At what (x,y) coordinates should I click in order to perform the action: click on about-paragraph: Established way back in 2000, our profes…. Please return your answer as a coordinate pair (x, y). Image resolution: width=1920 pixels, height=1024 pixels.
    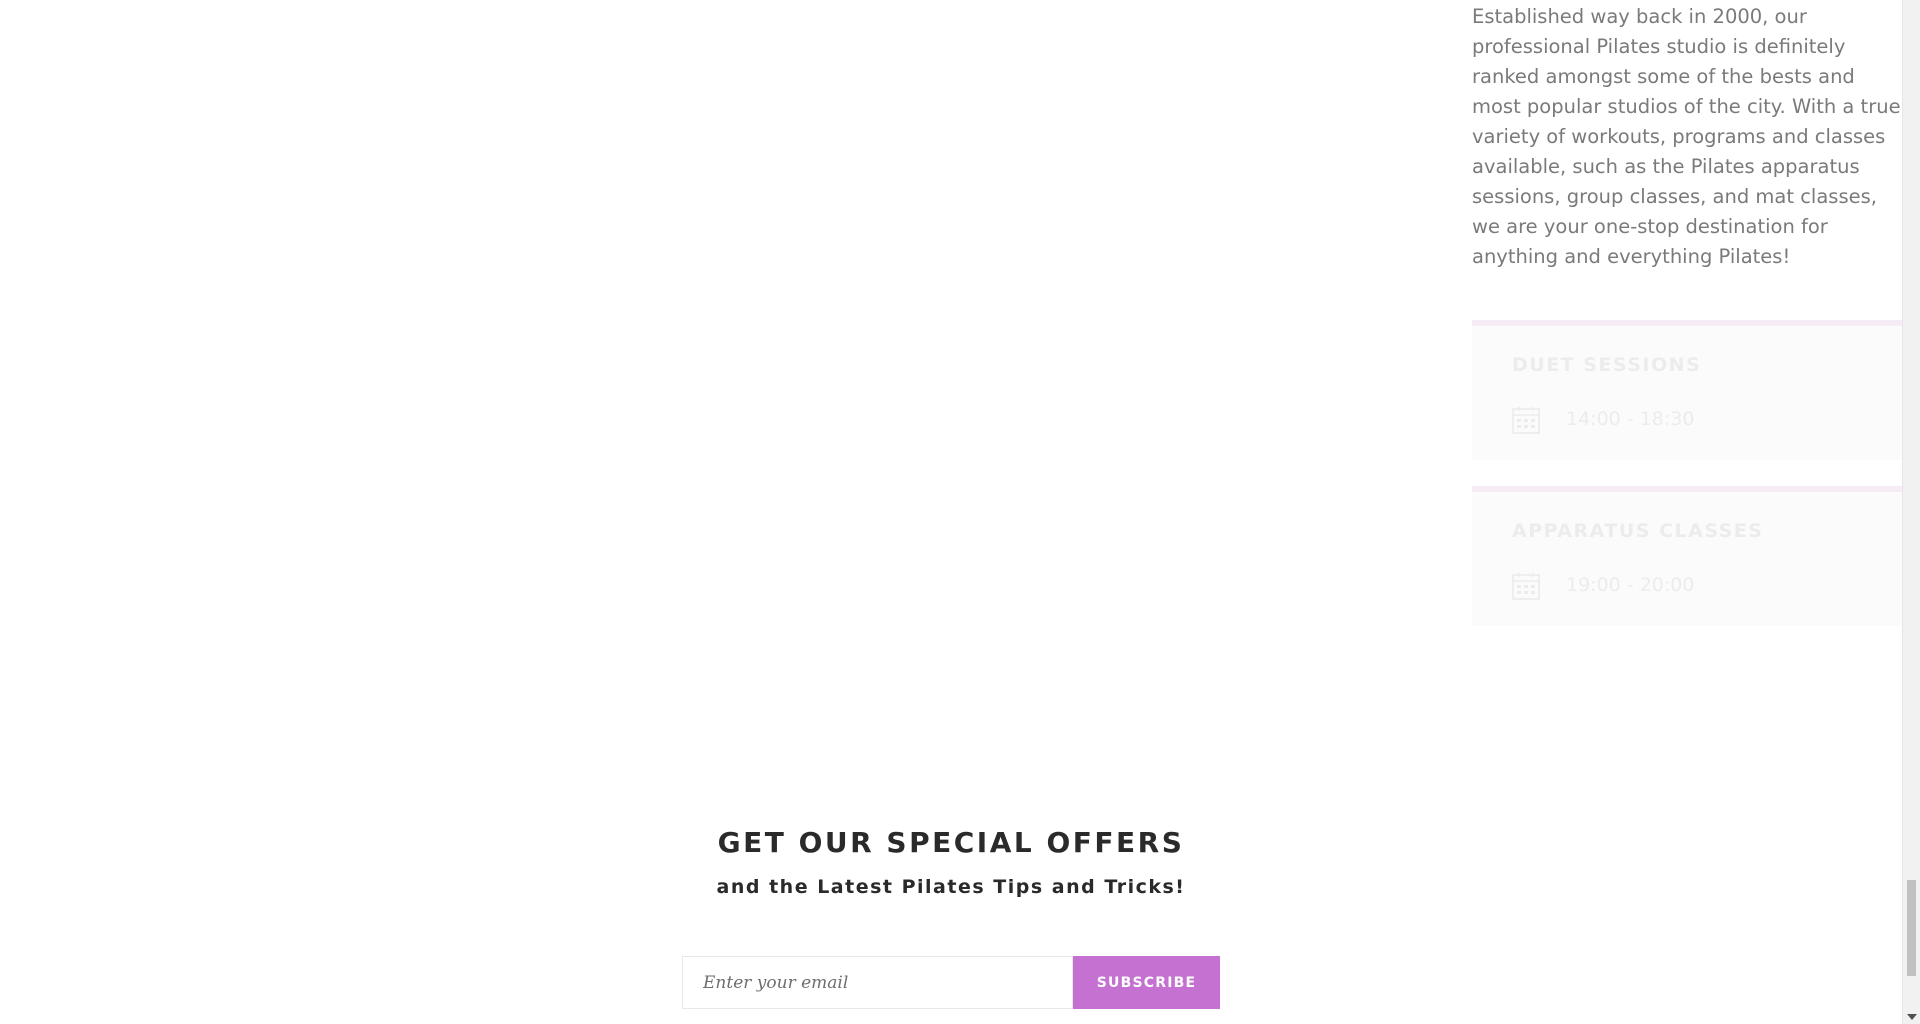
    Looking at the image, I should click on (1686, 136).